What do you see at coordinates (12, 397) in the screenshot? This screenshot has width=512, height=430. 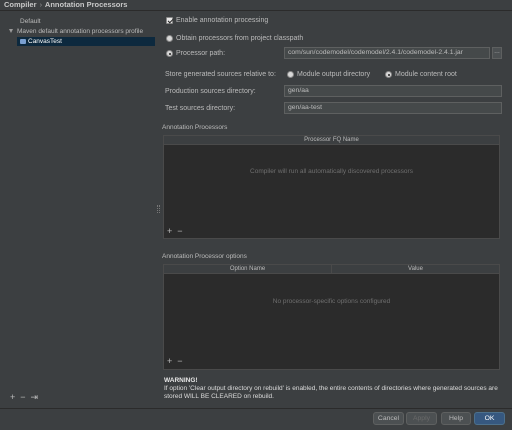 I see `add-profile-icon: +` at bounding box center [12, 397].